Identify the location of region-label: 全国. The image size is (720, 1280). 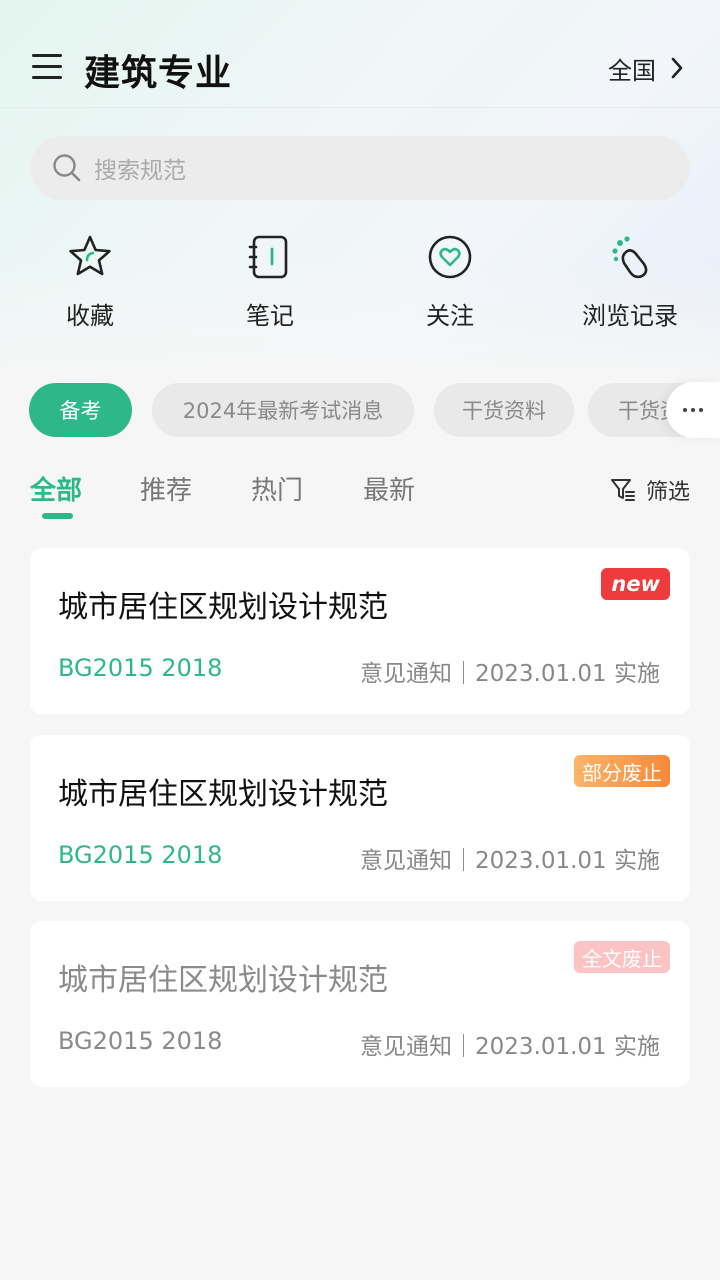
(632, 70).